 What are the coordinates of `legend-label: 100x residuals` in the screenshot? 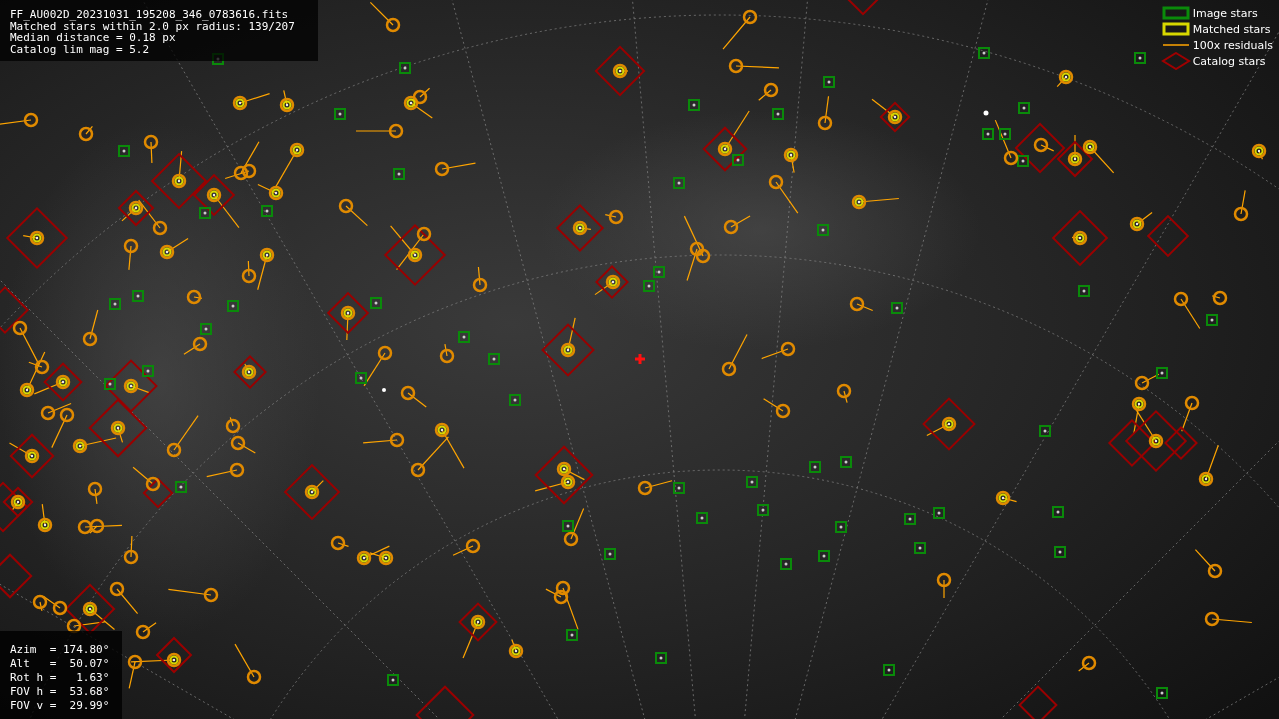 It's located at (1232, 45).